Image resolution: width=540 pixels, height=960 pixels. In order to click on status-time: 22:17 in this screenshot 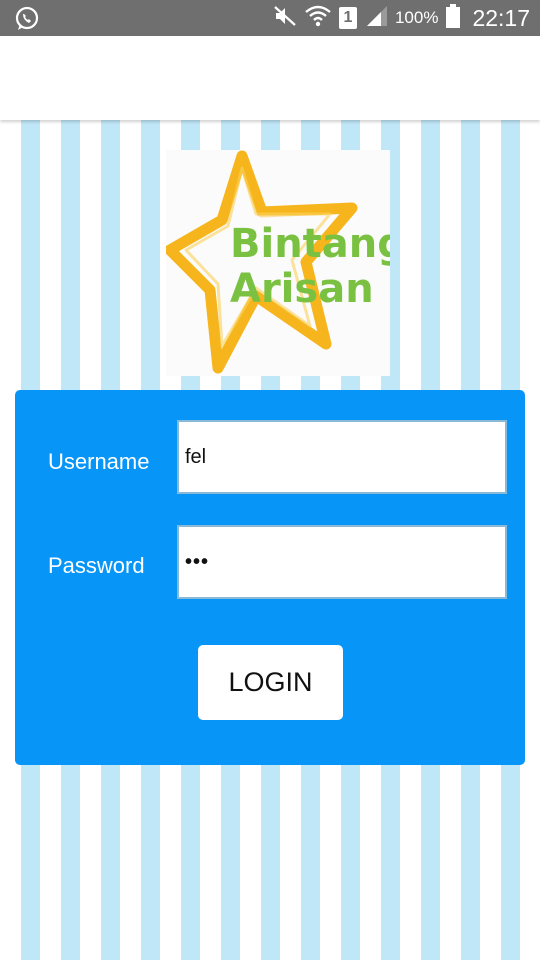, I will do `click(501, 17)`.